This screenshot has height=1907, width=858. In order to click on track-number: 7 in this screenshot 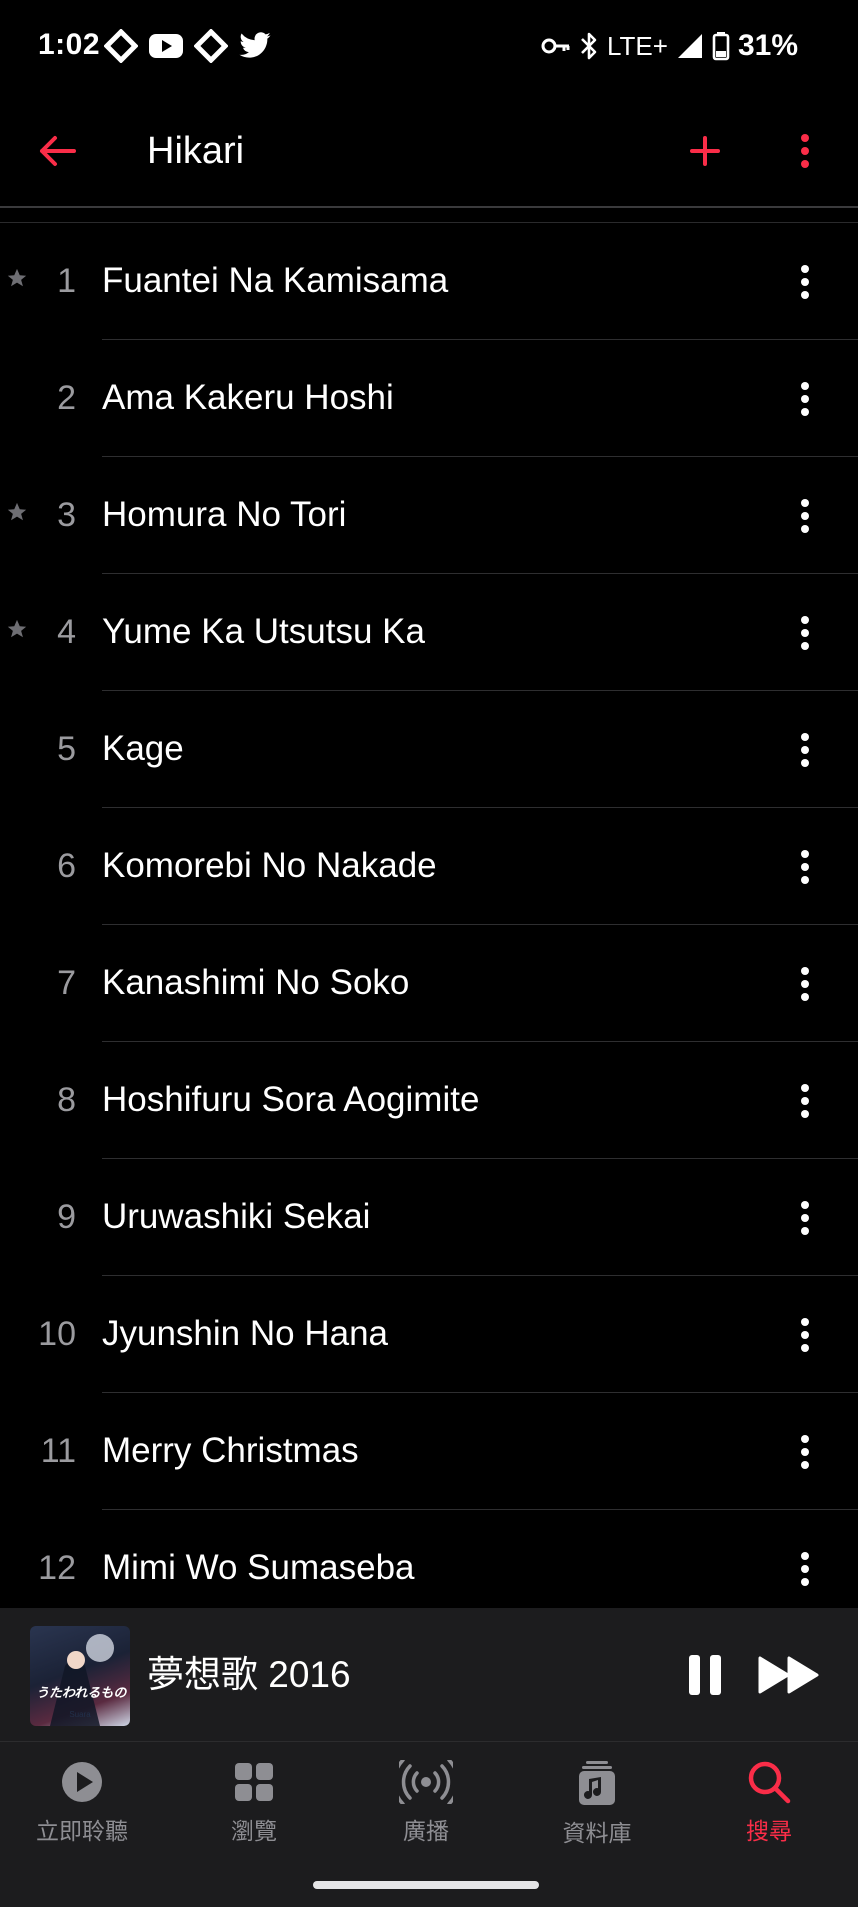, I will do `click(66, 983)`.